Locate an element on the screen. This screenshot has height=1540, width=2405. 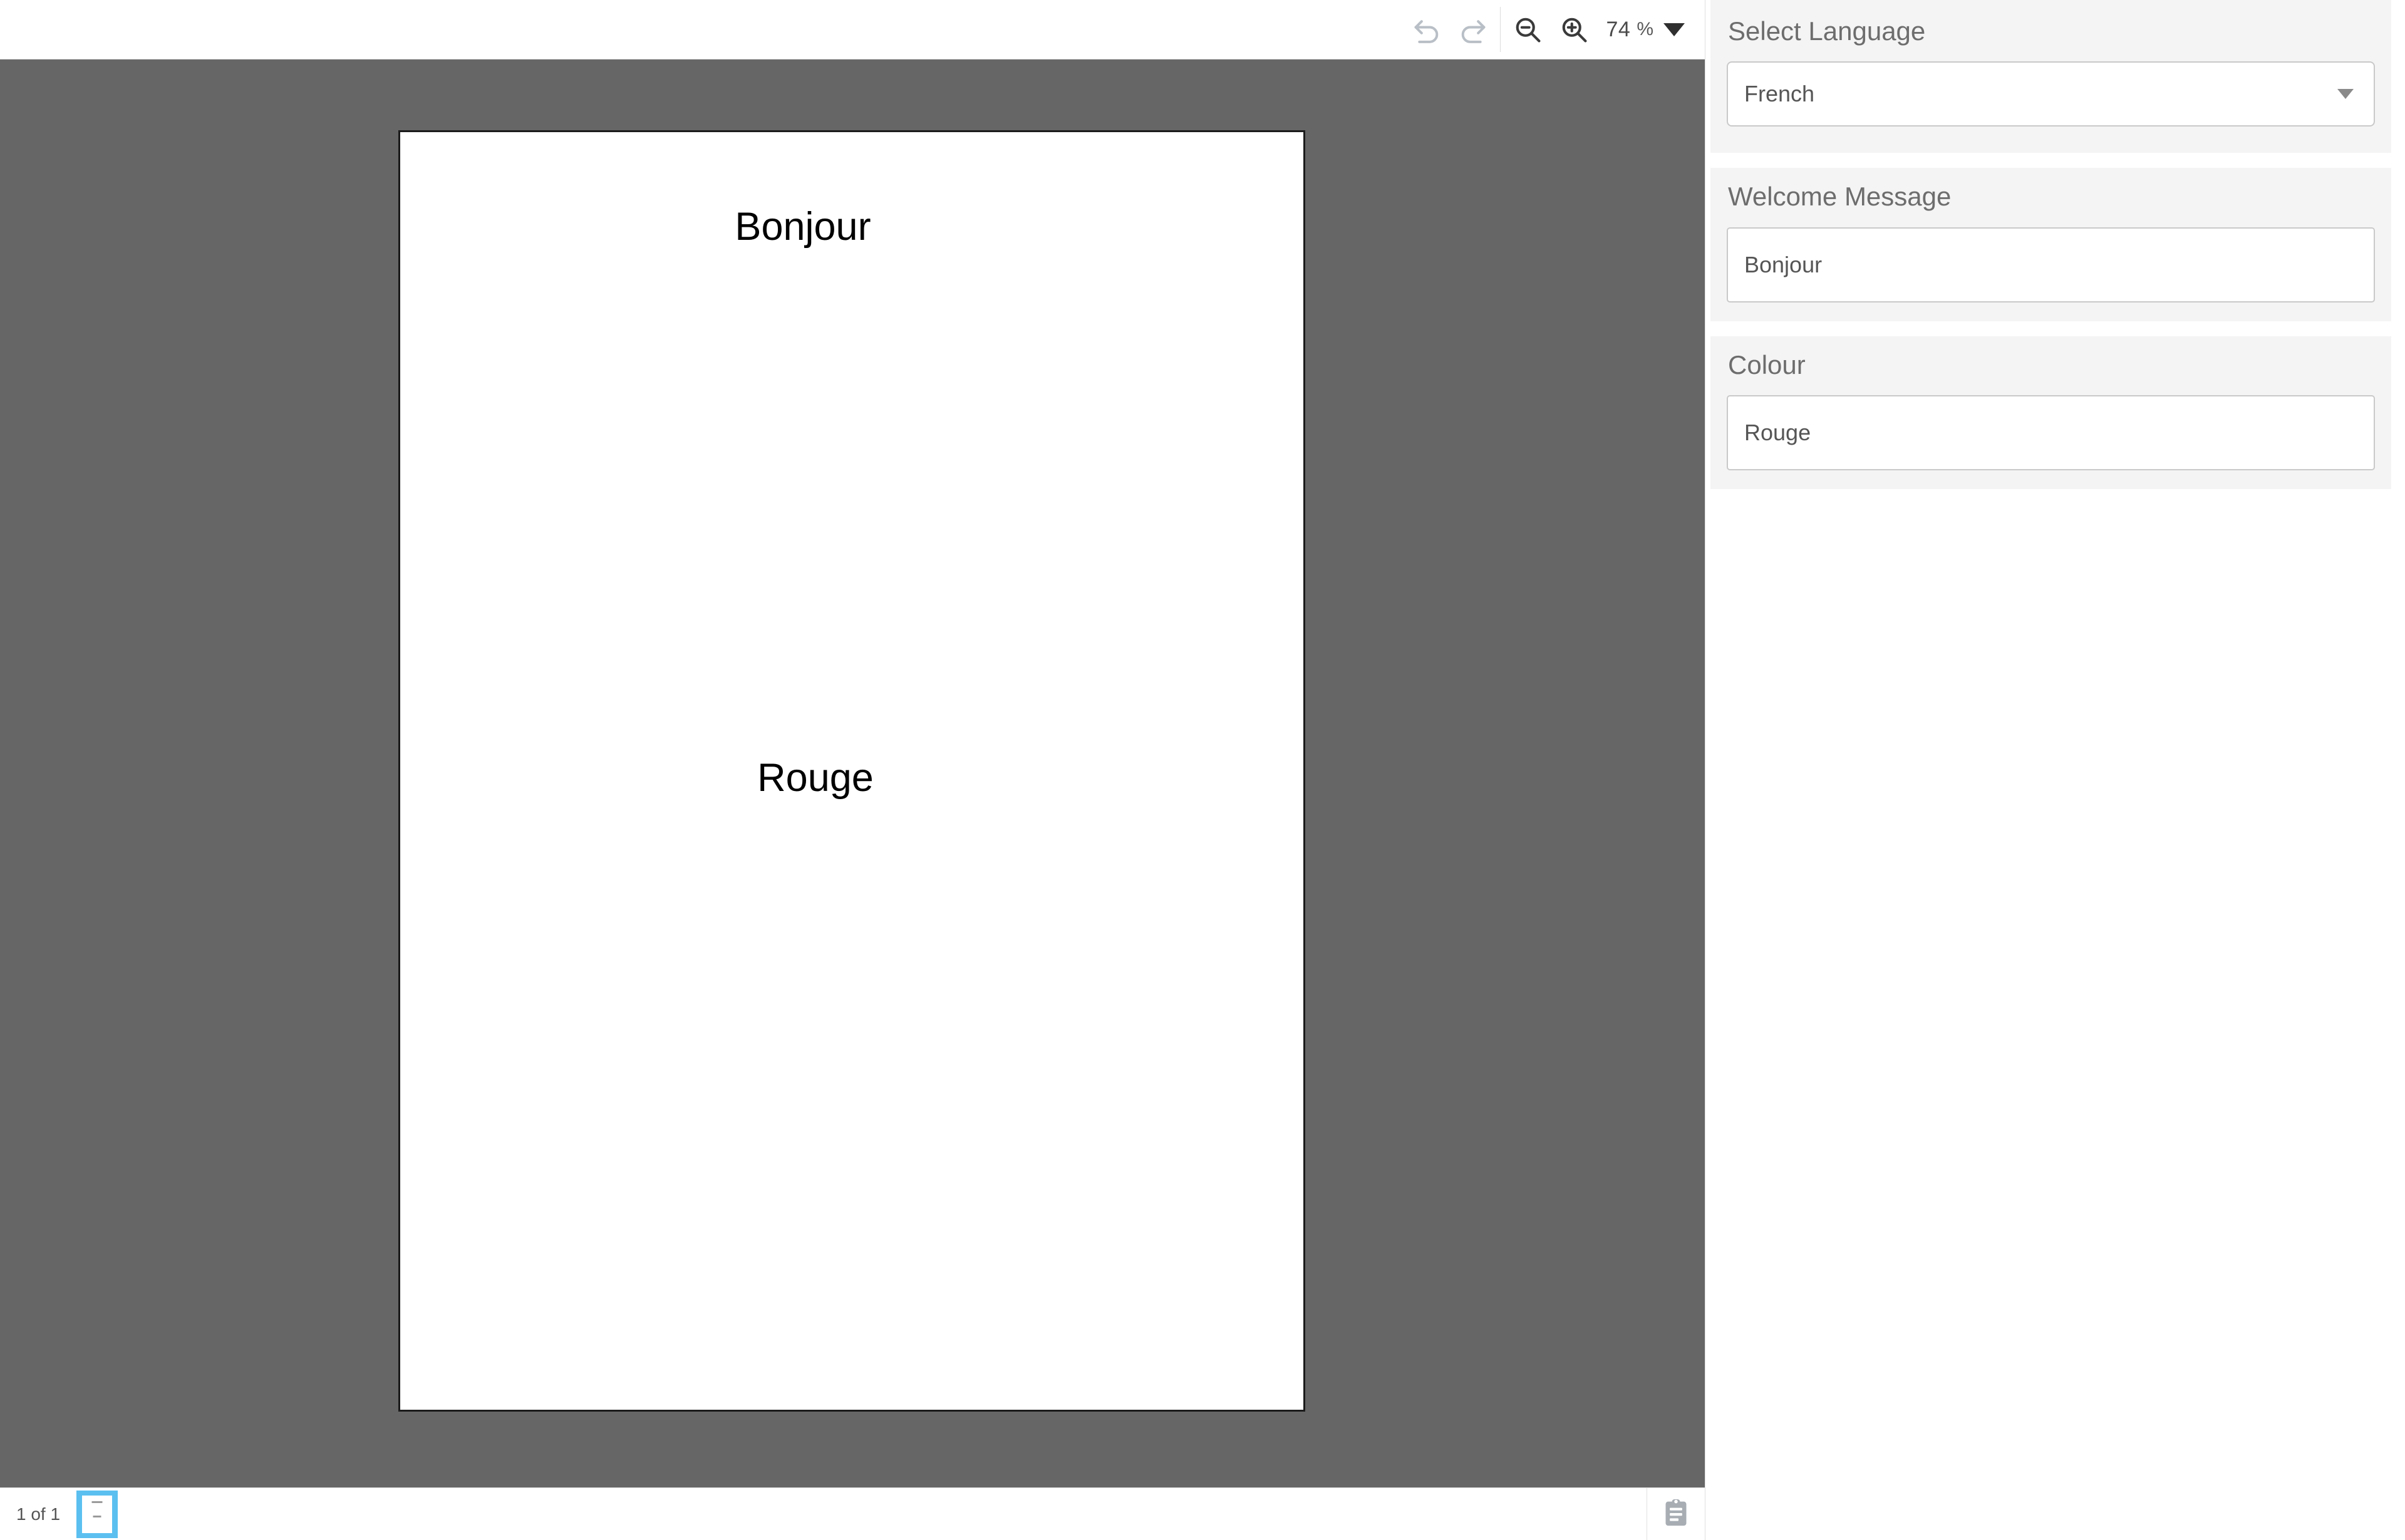
colour-section: Colour Rouge is located at coordinates (2051, 412).